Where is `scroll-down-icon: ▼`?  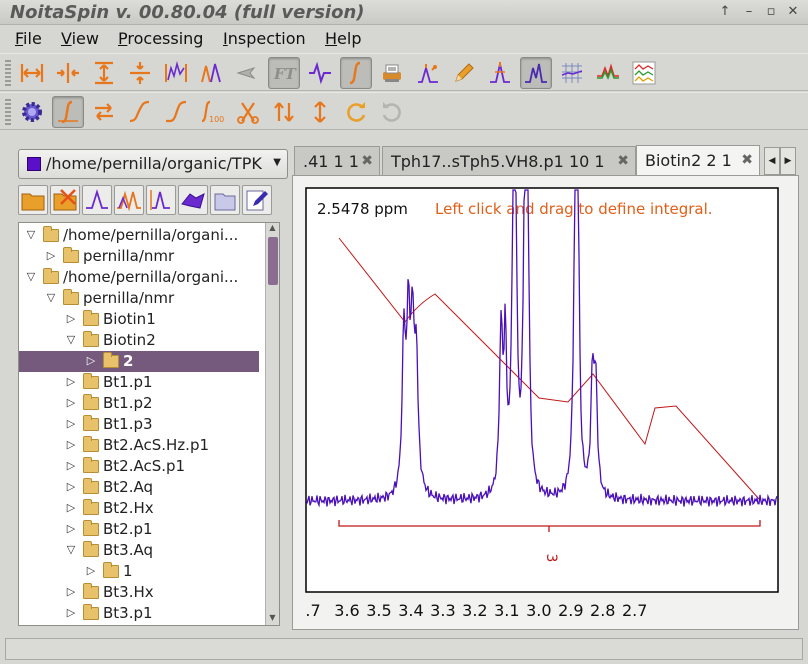 scroll-down-icon: ▼ is located at coordinates (272, 619).